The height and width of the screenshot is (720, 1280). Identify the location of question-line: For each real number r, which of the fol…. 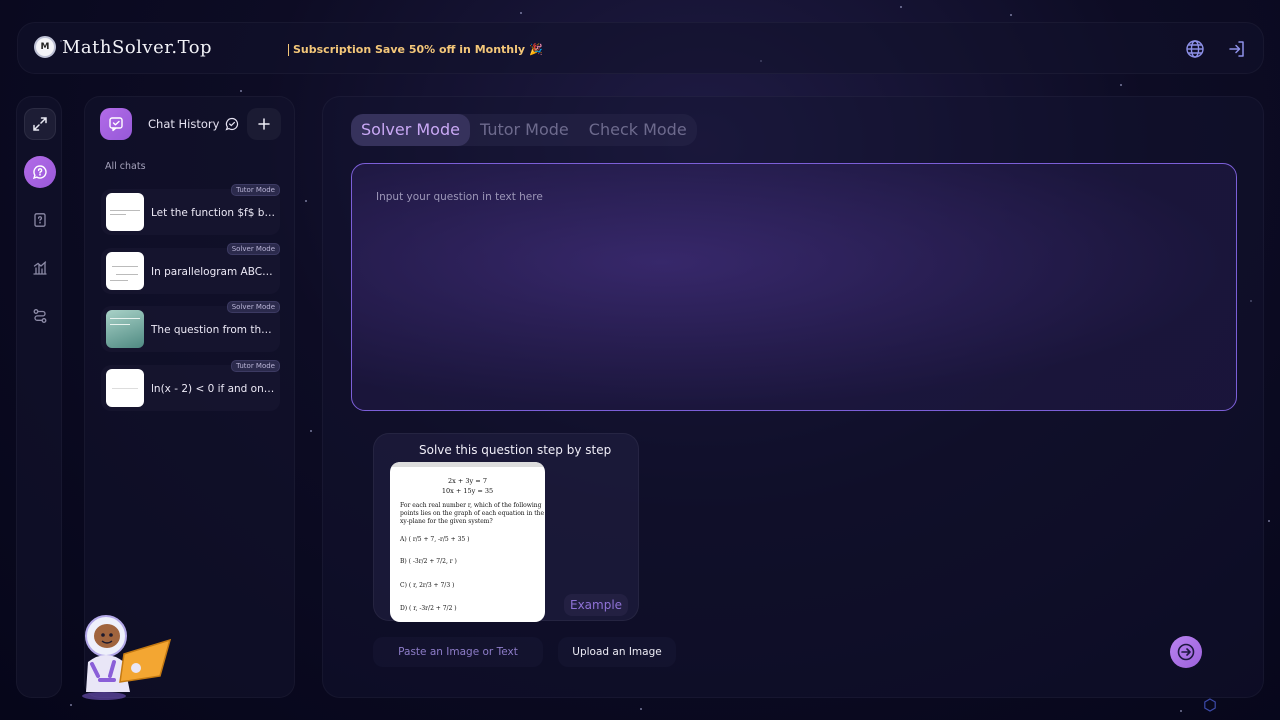
(471, 505).